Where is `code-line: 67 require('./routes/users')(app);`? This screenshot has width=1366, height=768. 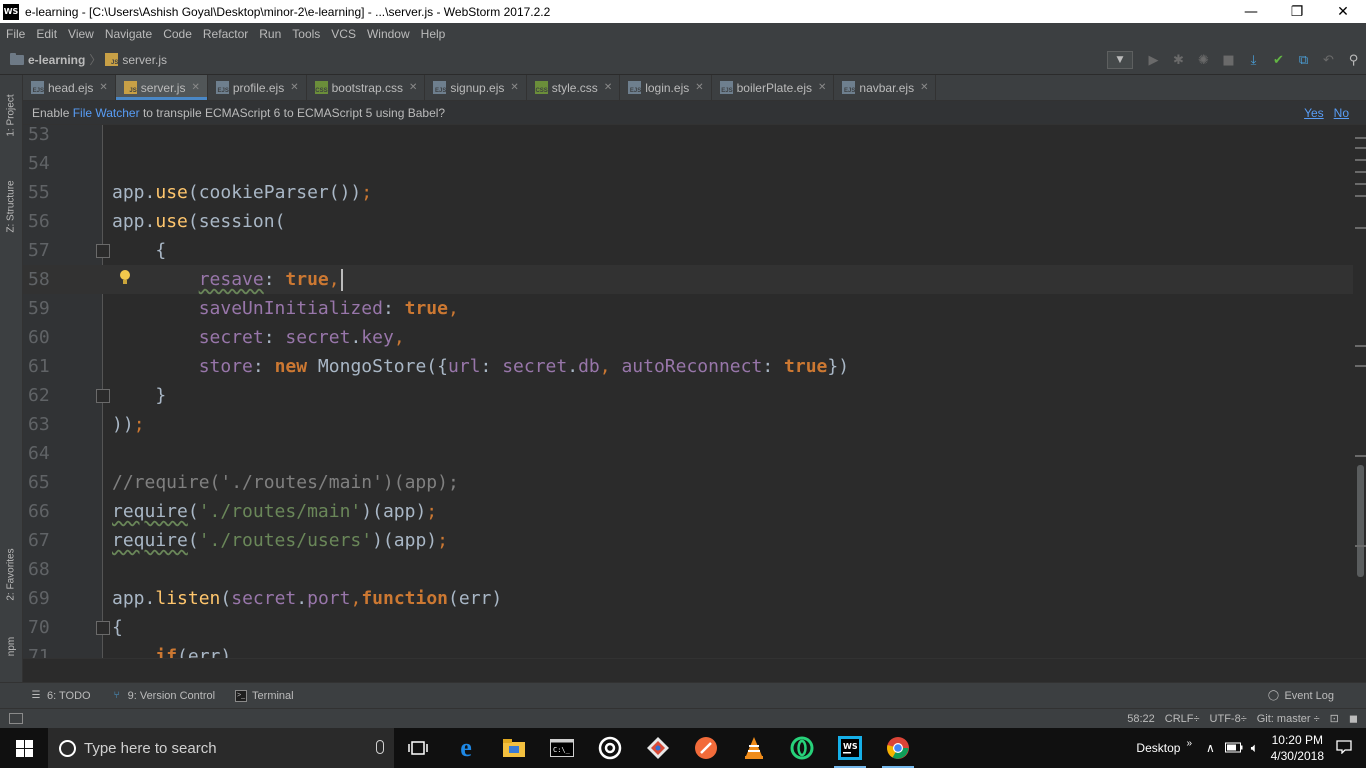
code-line: 67 require('./routes/users')(app); is located at coordinates (688, 540).